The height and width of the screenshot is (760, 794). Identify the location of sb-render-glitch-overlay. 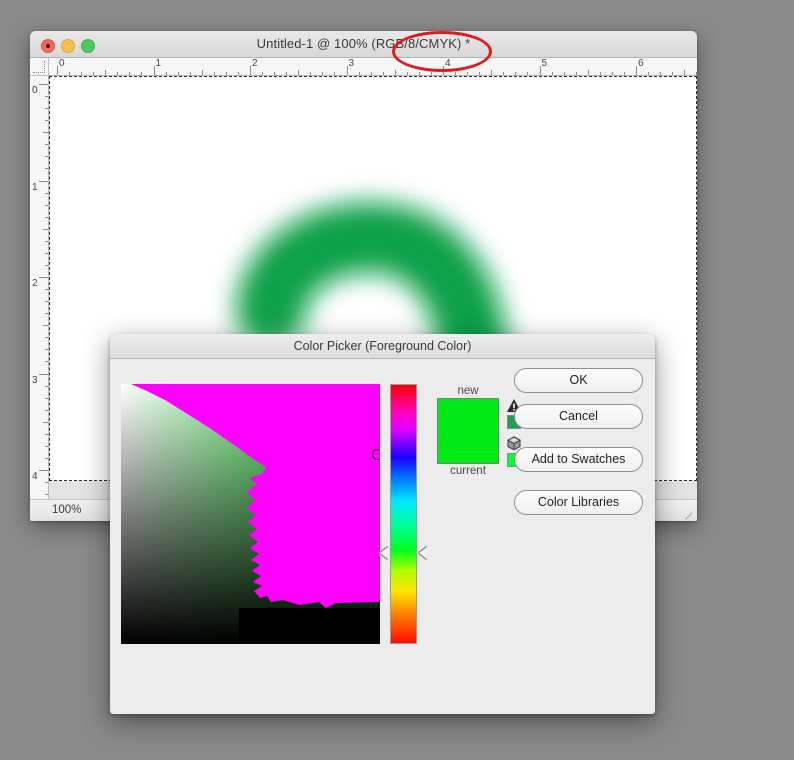
(255, 514).